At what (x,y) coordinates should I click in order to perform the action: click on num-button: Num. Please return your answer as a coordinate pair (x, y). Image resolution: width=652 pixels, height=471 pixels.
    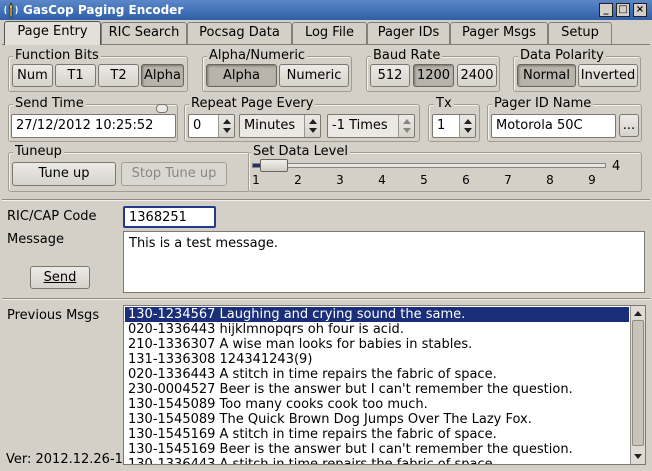
    Looking at the image, I should click on (32, 75).